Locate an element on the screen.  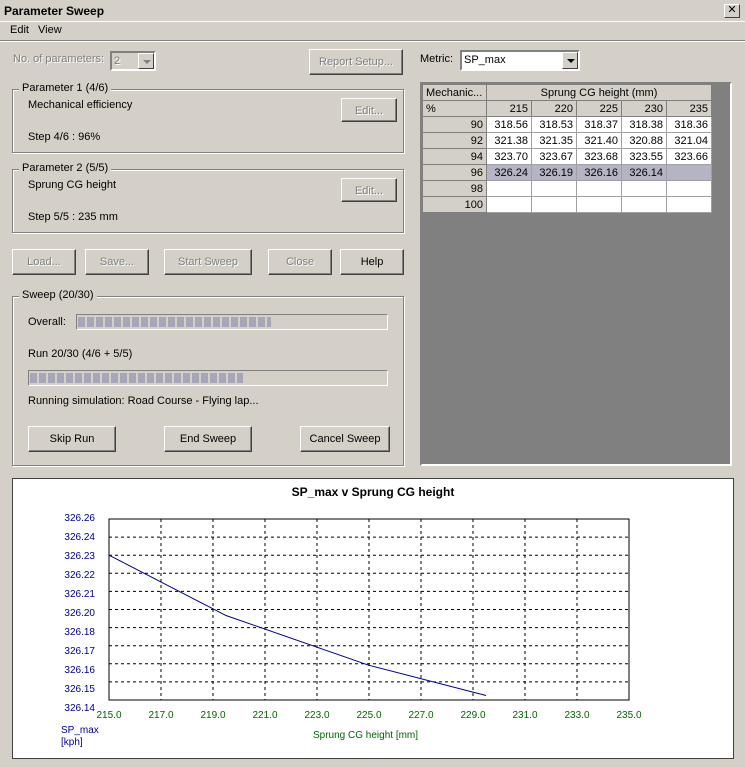
grid-cell: 318.53 is located at coordinates (554, 124).